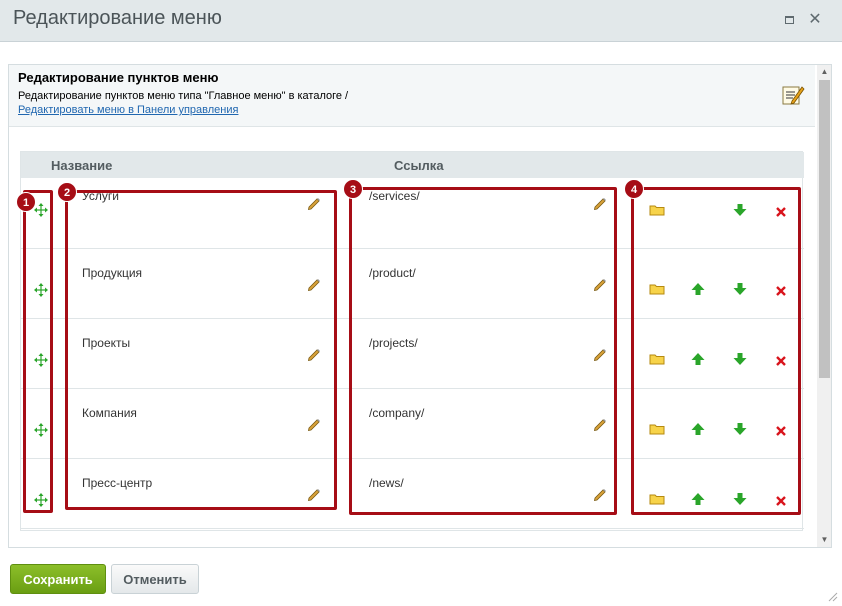 This screenshot has width=842, height=606. Describe the element at coordinates (634, 189) in the screenshot. I see `callout-badge-4: 4` at that location.